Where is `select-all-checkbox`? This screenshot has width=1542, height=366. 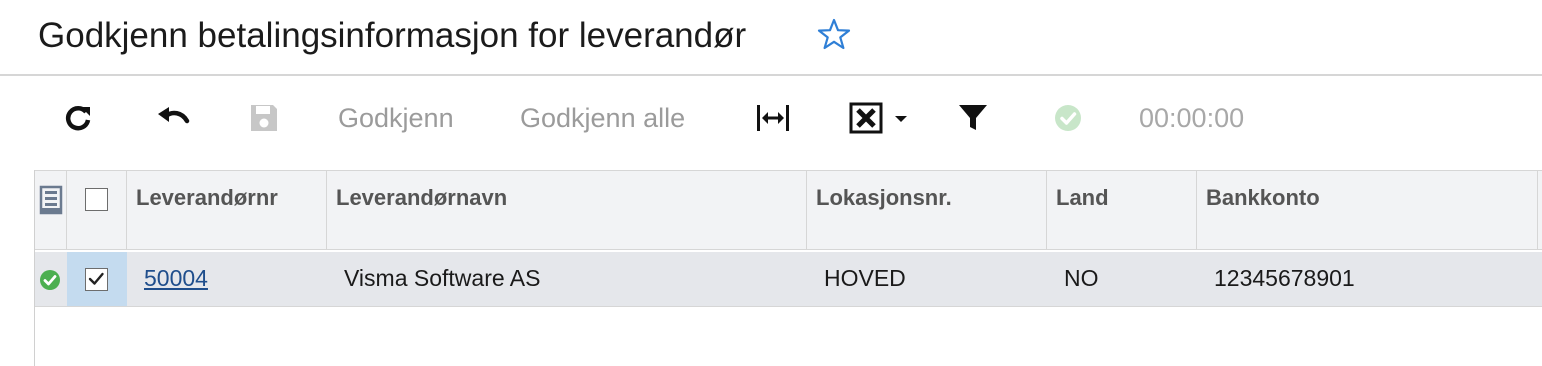
select-all-checkbox is located at coordinates (96, 199).